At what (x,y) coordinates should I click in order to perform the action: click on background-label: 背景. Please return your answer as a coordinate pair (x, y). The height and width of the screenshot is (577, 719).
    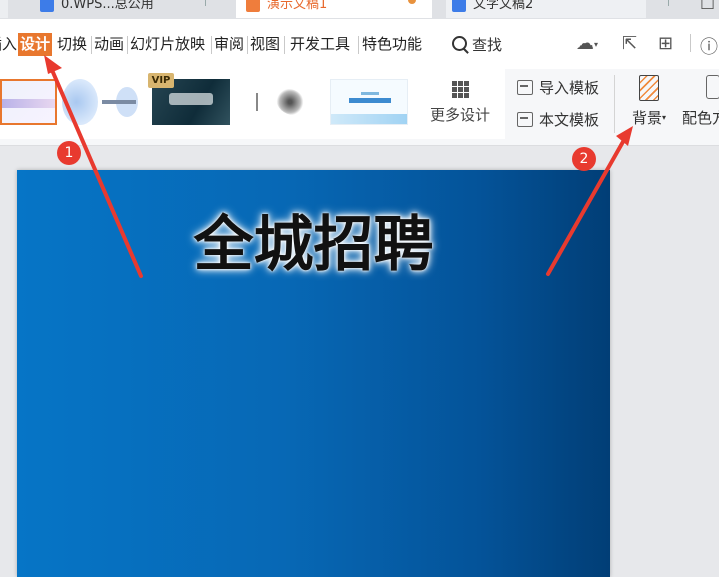
    Looking at the image, I should click on (646, 118).